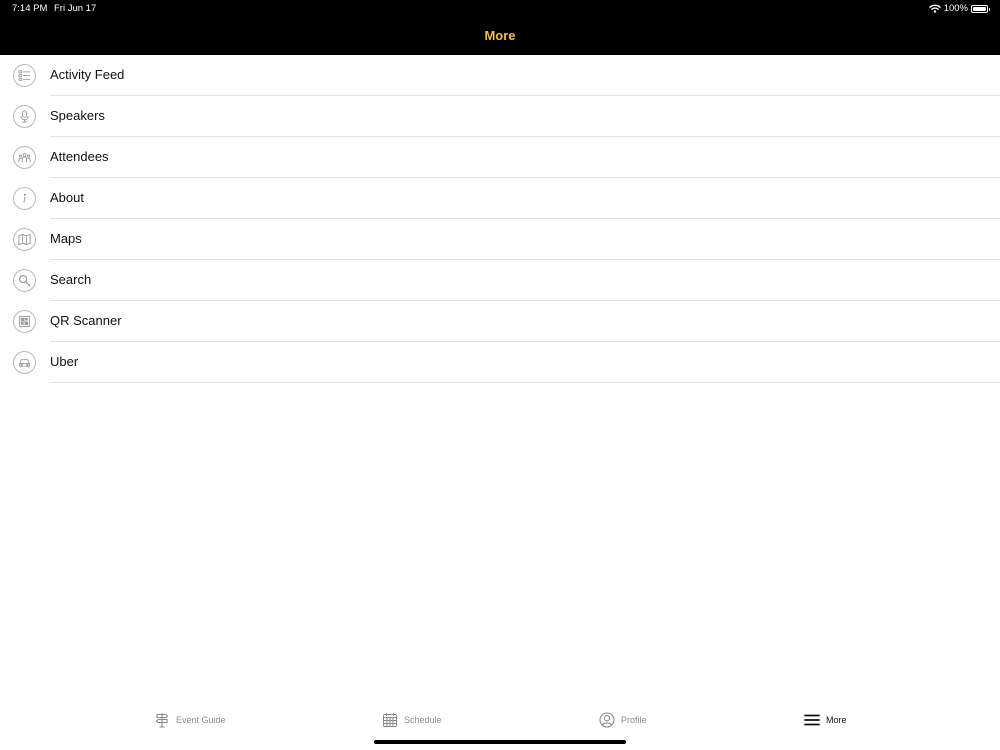 The image size is (1000, 750). What do you see at coordinates (500, 362) in the screenshot?
I see `menu-item-uber: Uber` at bounding box center [500, 362].